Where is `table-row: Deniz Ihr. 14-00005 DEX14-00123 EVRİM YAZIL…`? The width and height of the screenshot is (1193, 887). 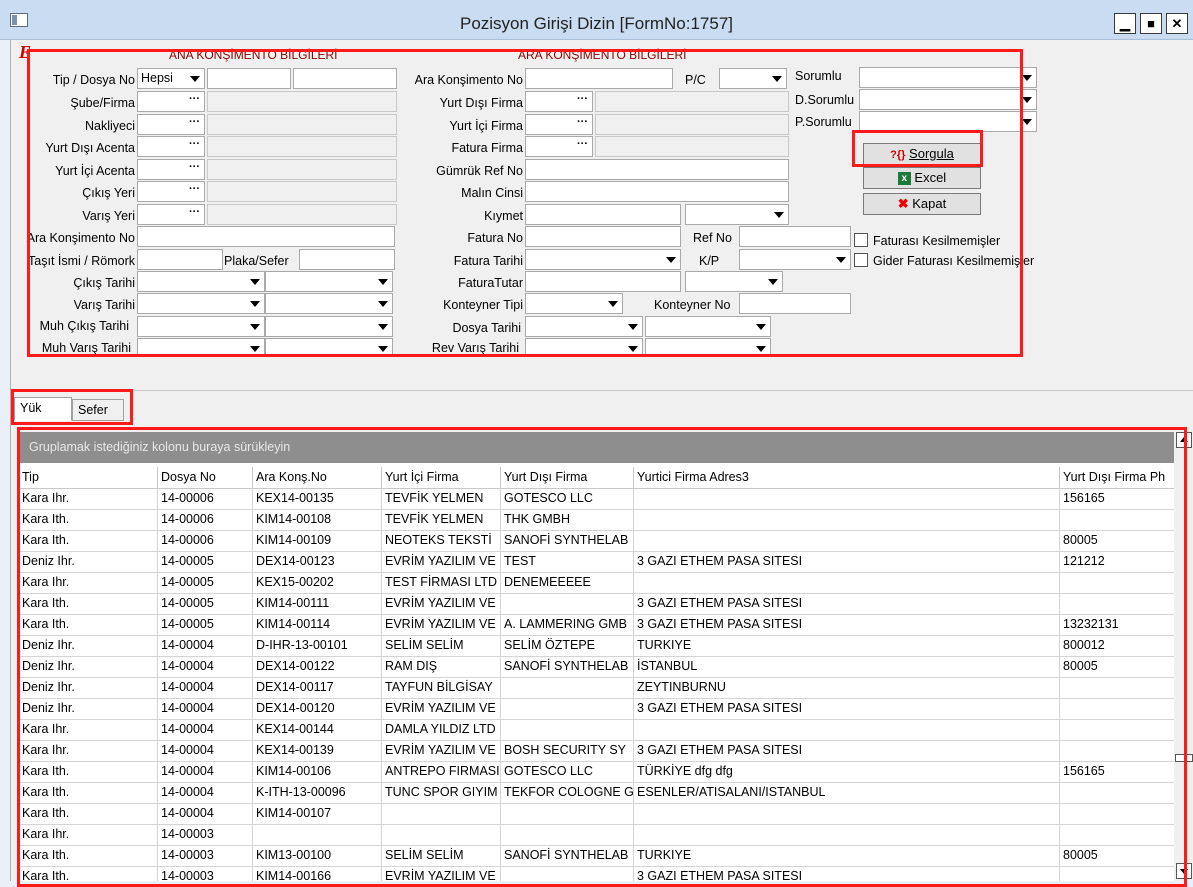
table-row: Deniz Ihr. 14-00005 DEX14-00123 EVRİM YAZIL… is located at coordinates (599, 562).